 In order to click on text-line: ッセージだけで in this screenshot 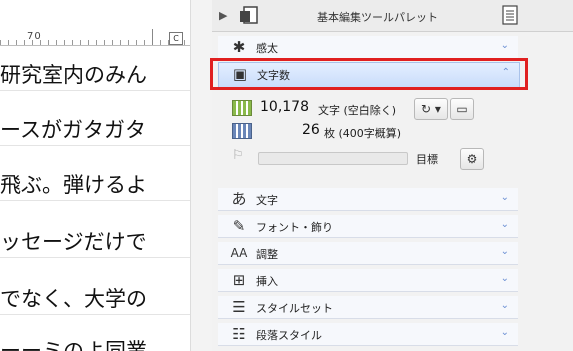, I will do `click(95, 242)`.